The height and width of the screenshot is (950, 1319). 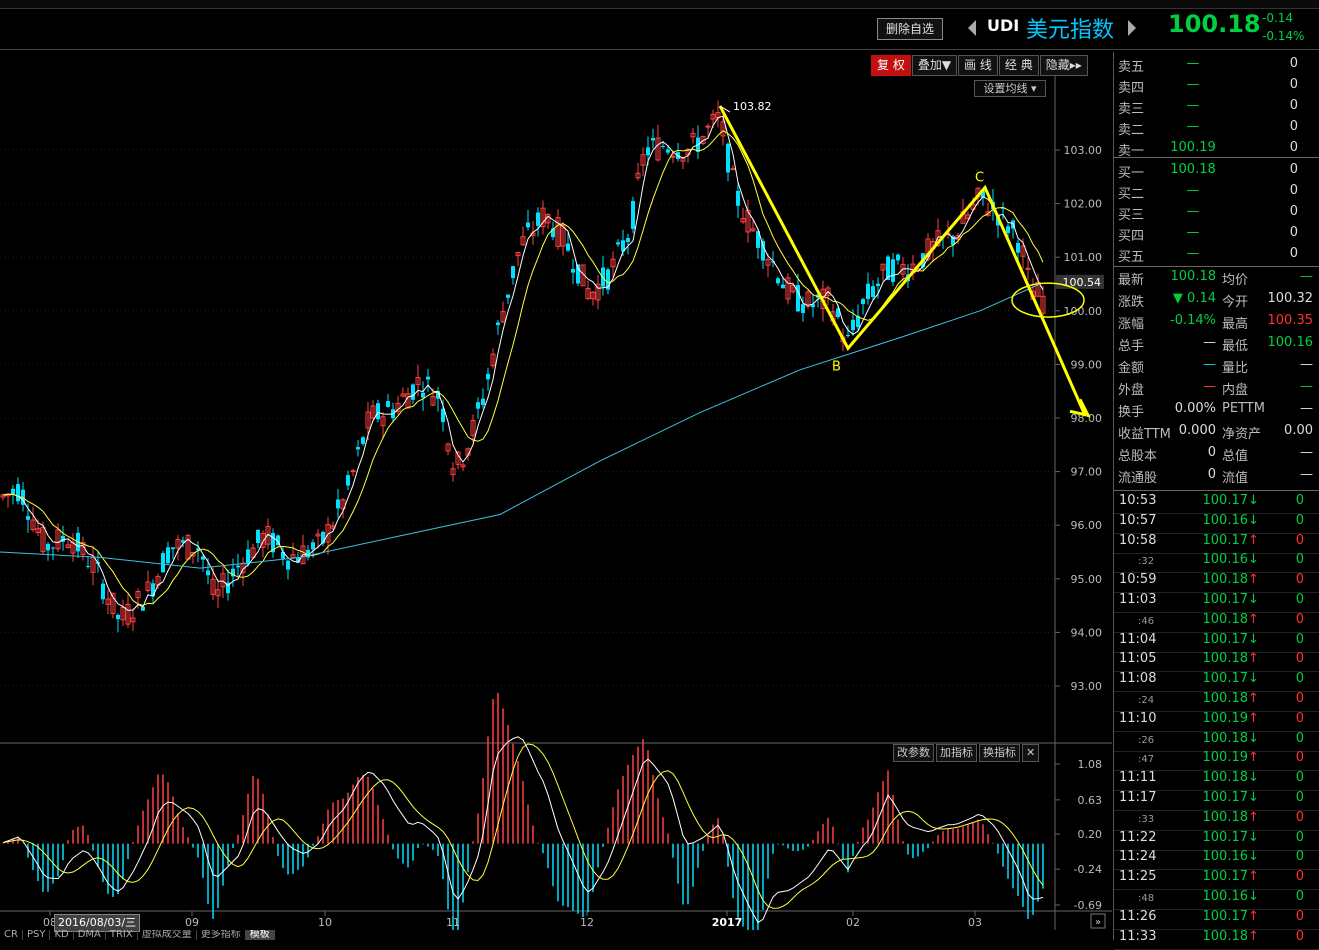 I want to click on restore-rights-button: 复 权, so click(x=891, y=65).